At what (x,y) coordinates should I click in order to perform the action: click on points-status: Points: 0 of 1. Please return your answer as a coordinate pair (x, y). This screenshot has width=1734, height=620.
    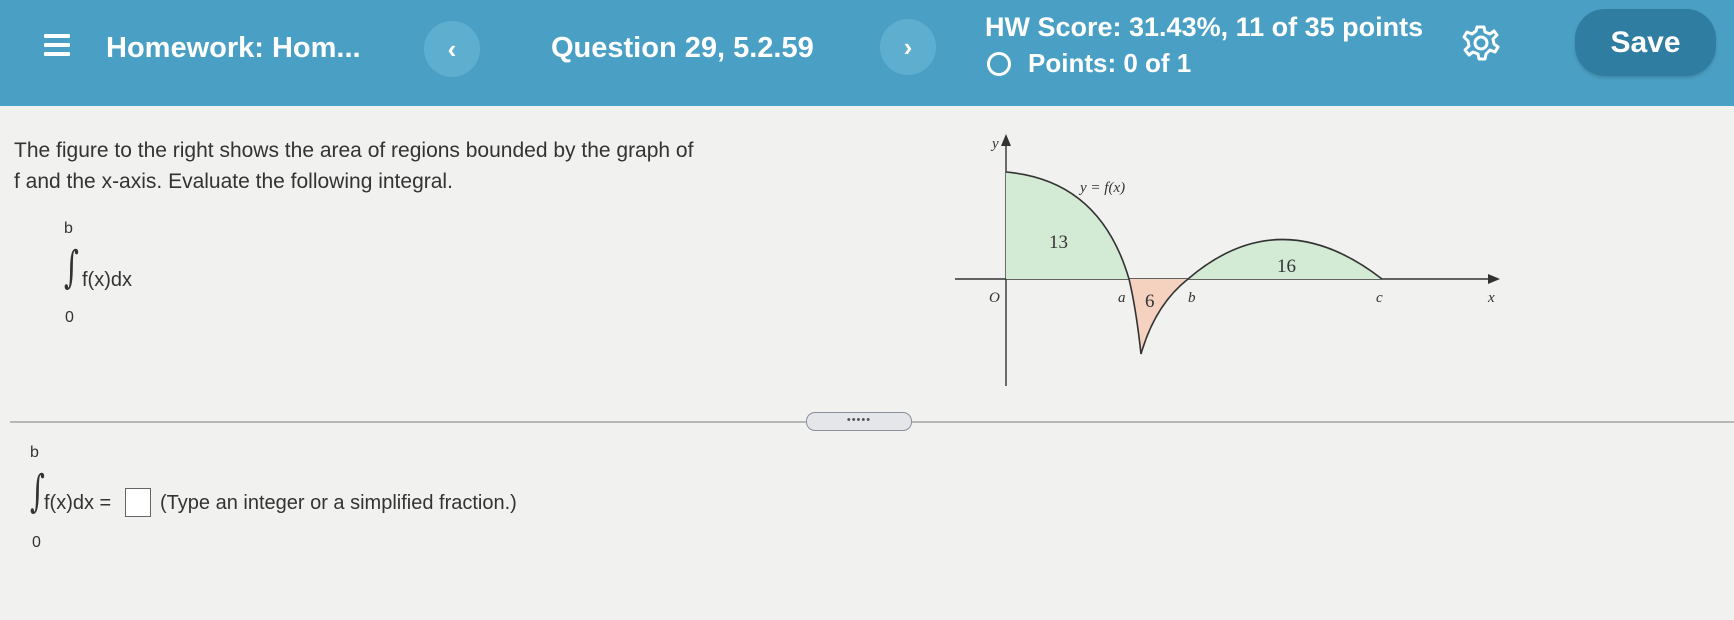
    Looking at the image, I should click on (1089, 63).